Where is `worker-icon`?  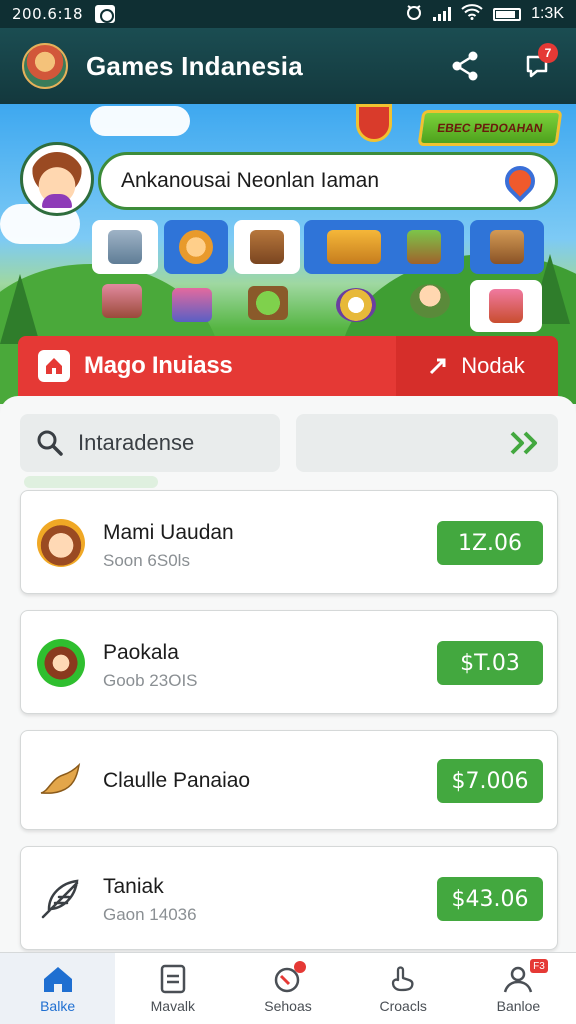
worker-icon is located at coordinates (196, 247).